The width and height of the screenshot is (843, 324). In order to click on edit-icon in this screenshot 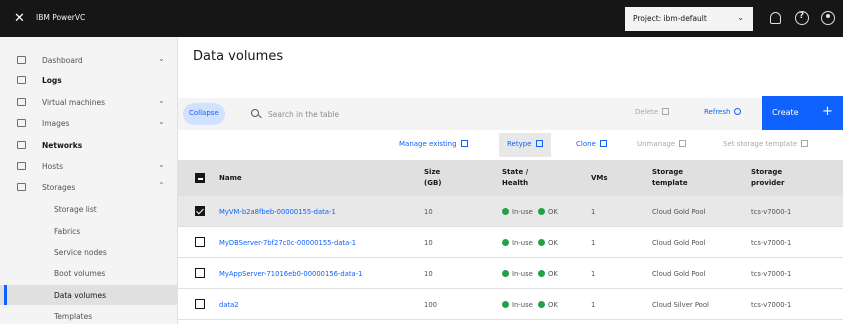, I will do `click(805, 143)`.